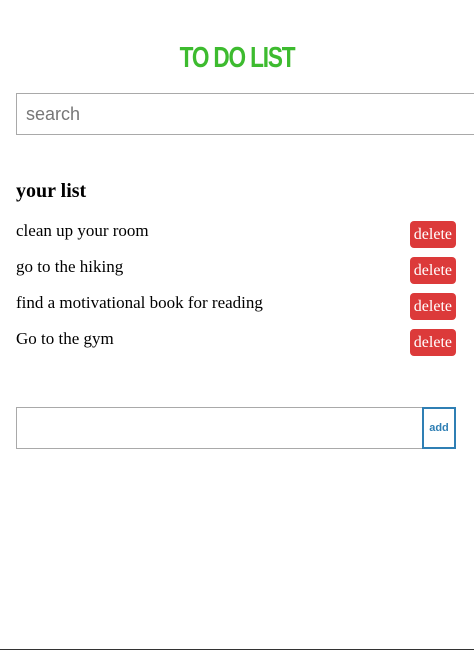 Image resolution: width=474 pixels, height=650 pixels. I want to click on todo-item-text: go to the hiking, so click(70, 266).